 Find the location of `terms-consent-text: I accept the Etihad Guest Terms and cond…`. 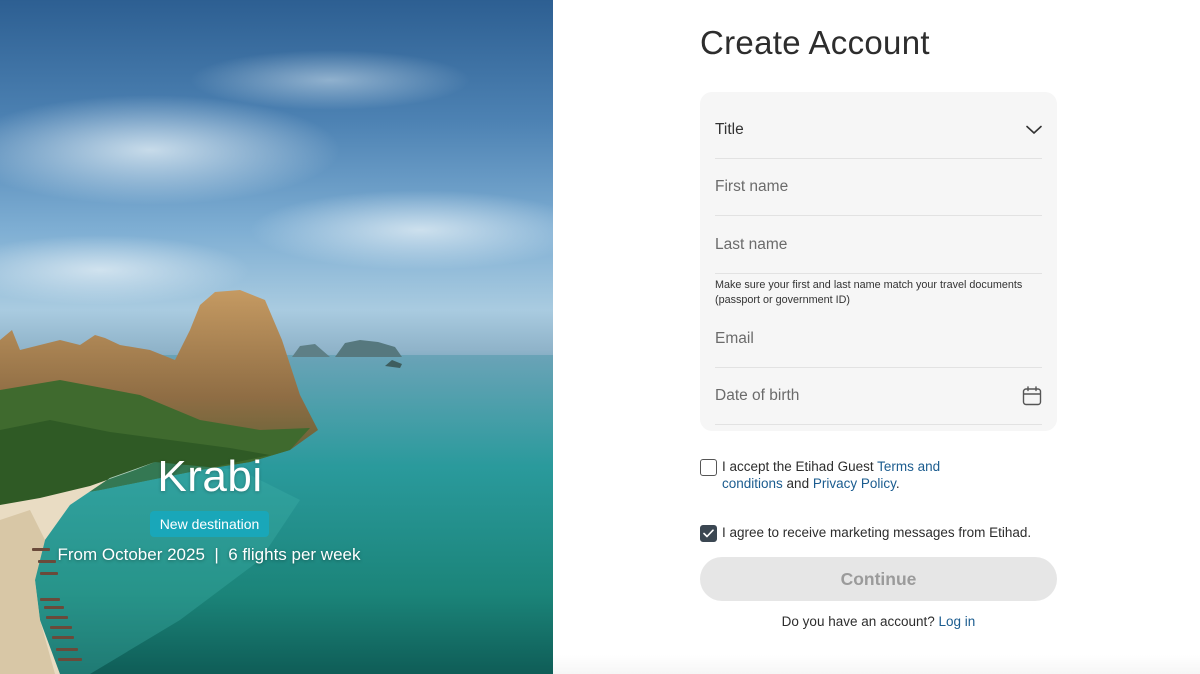

terms-consent-text: I accept the Etihad Guest Terms and cond… is located at coordinates (861, 475).